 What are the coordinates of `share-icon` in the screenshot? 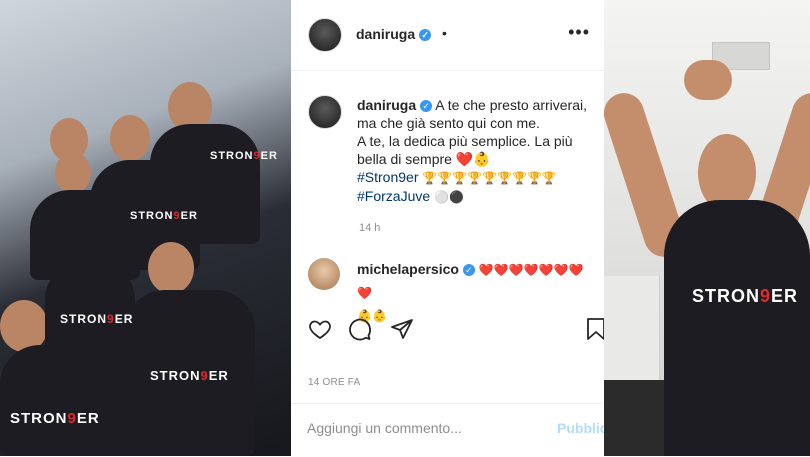 It's located at (402, 329).